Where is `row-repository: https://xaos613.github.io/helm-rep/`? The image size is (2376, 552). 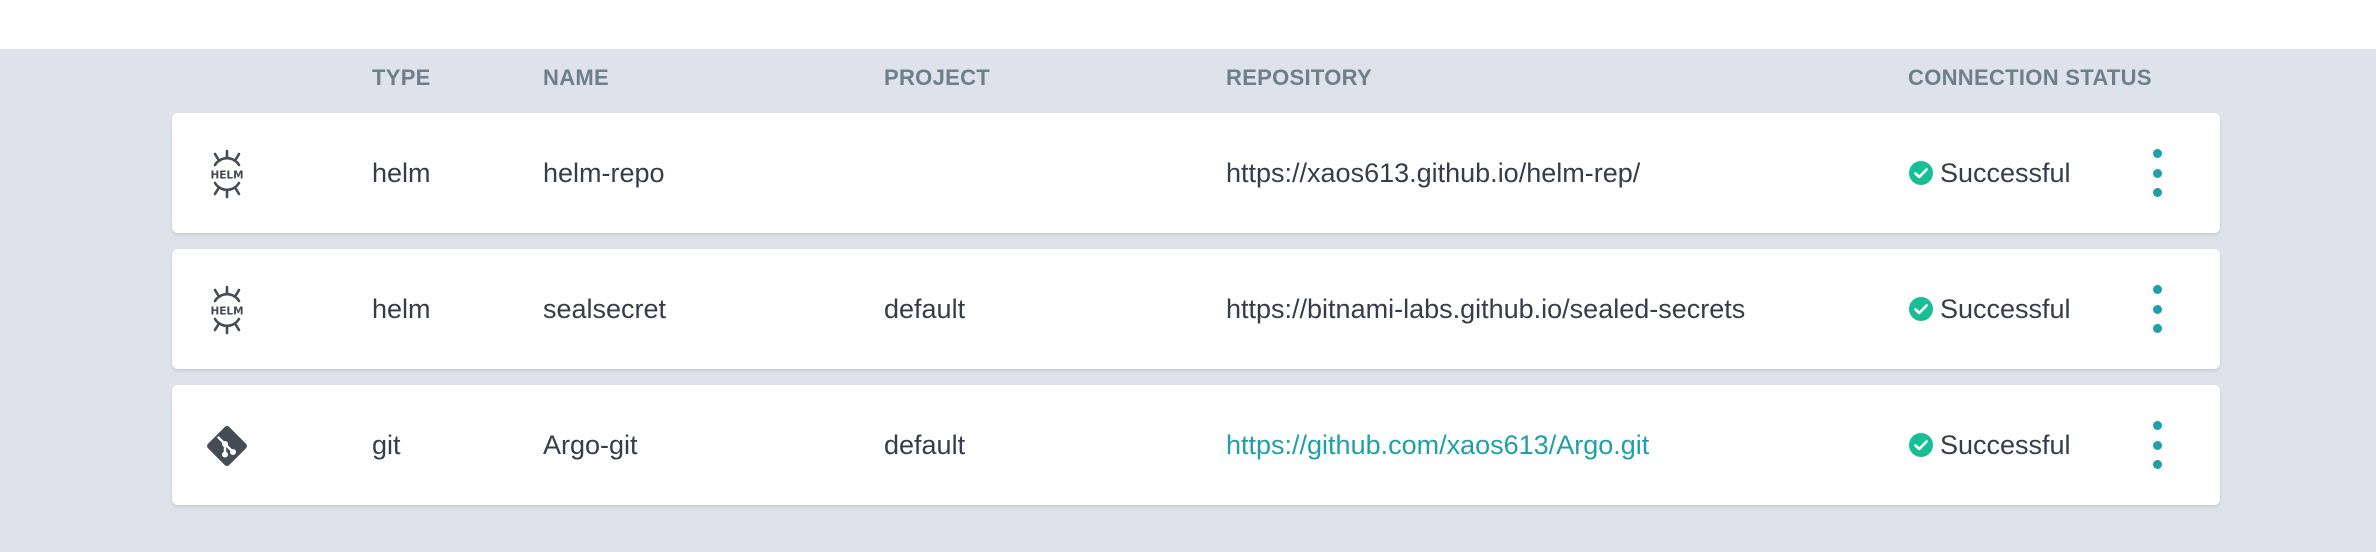
row-repository: https://xaos613.github.io/helm-rep/ is located at coordinates (1433, 173).